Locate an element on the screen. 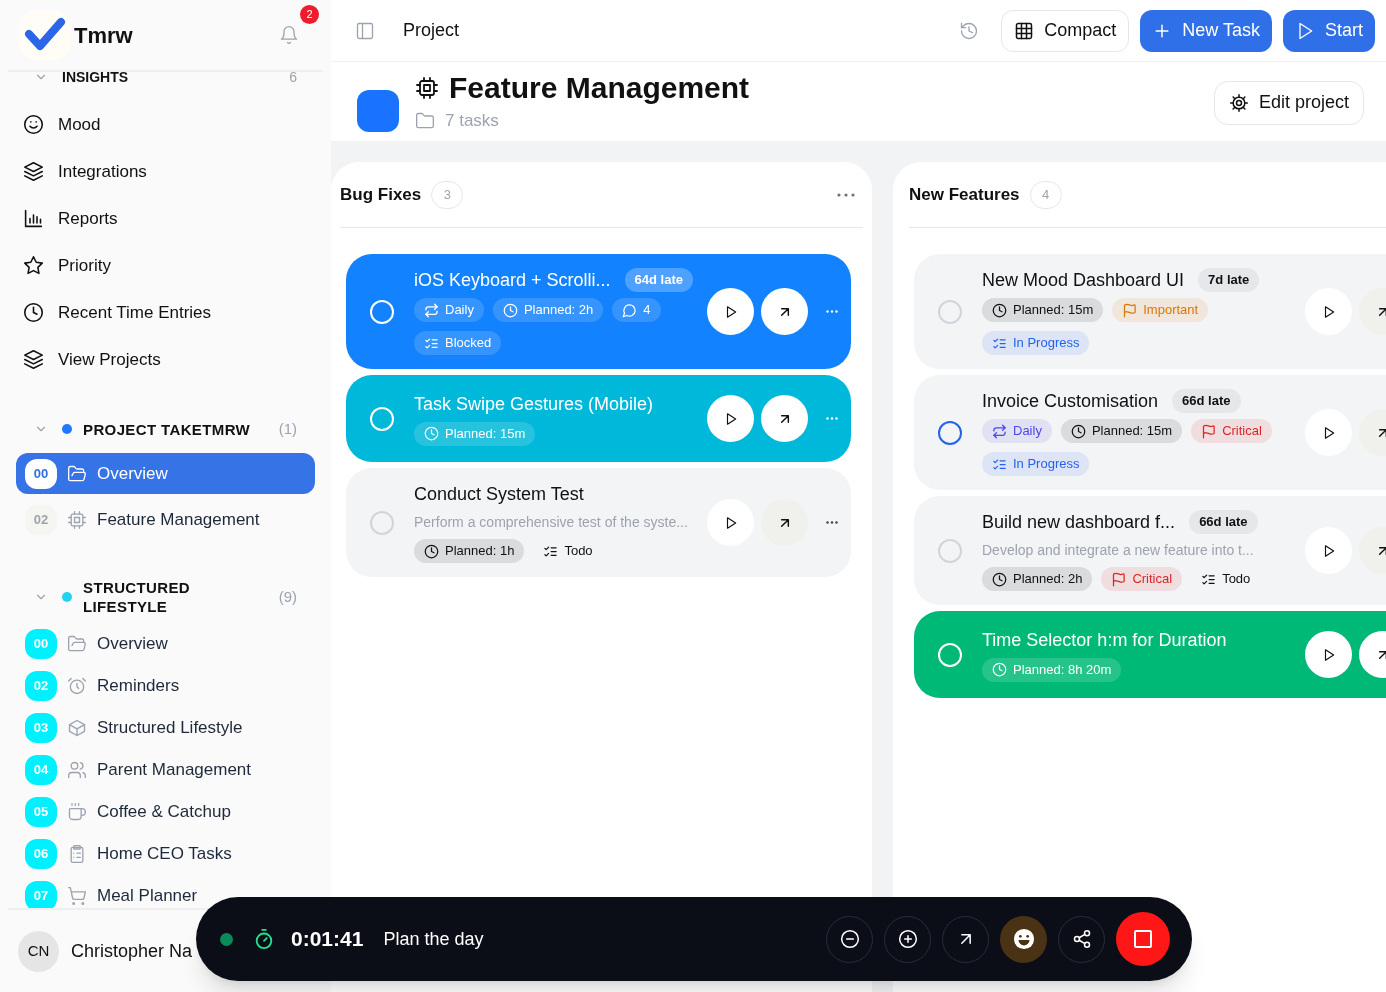 The image size is (1386, 992). sidebar-project-item: 04 Parent Management is located at coordinates (165, 770).